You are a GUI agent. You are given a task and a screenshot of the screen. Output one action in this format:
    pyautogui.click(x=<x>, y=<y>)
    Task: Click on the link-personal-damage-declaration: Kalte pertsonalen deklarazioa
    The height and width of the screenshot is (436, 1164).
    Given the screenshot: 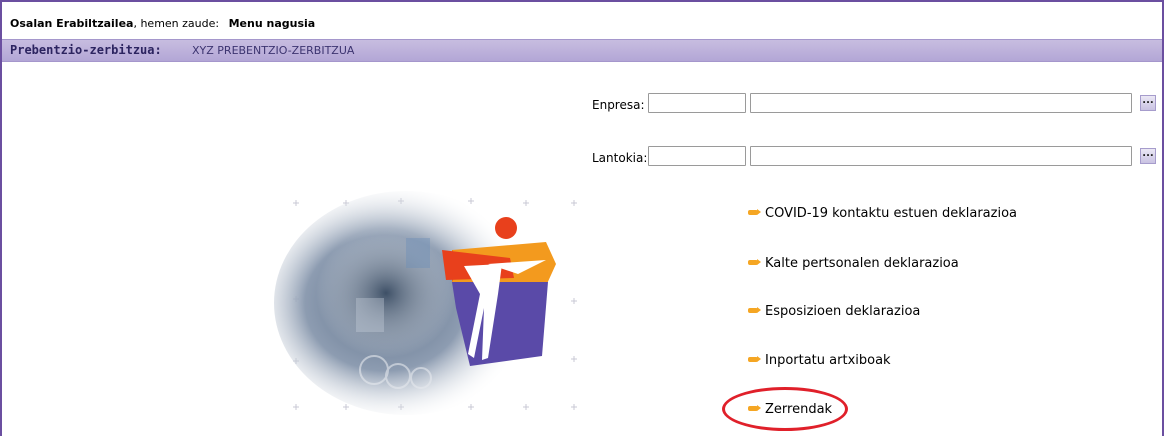 What is the action you would take?
    pyautogui.click(x=853, y=263)
    